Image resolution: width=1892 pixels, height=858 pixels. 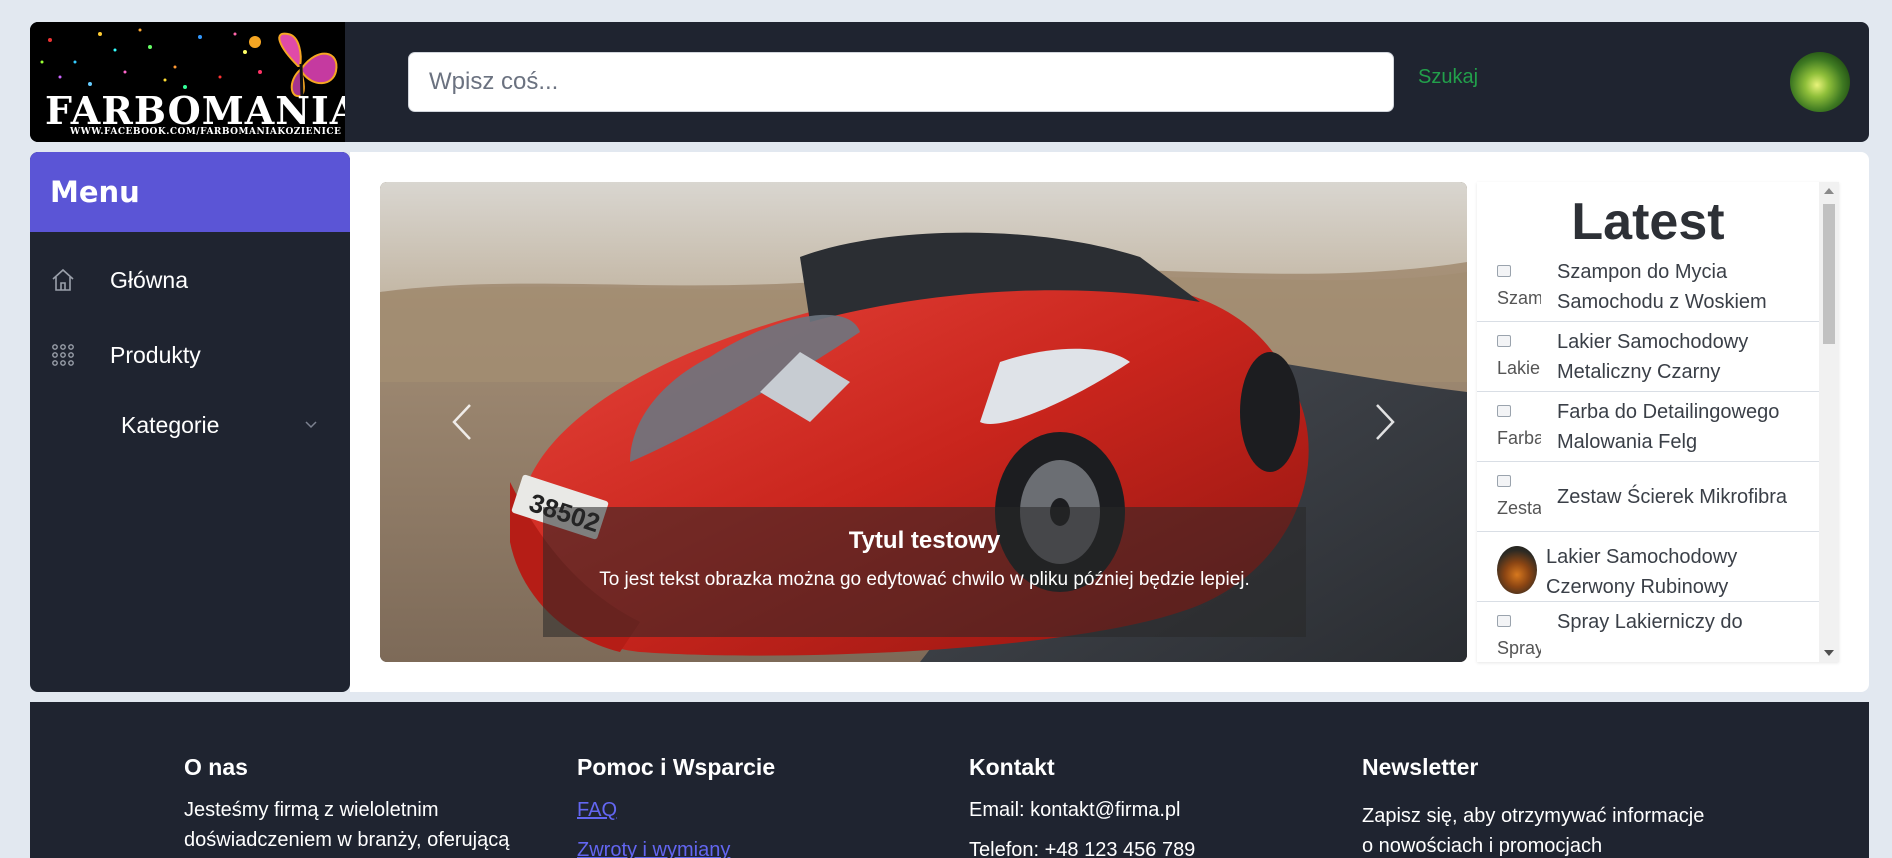 I want to click on returns-link: Zwroty i wymiany, so click(x=757, y=846).